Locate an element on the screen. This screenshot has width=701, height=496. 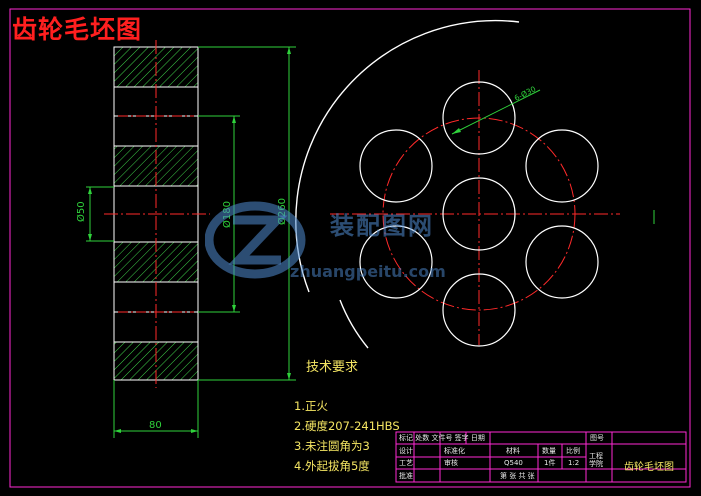
dim-d180: Ø180 is located at coordinates (227, 214).